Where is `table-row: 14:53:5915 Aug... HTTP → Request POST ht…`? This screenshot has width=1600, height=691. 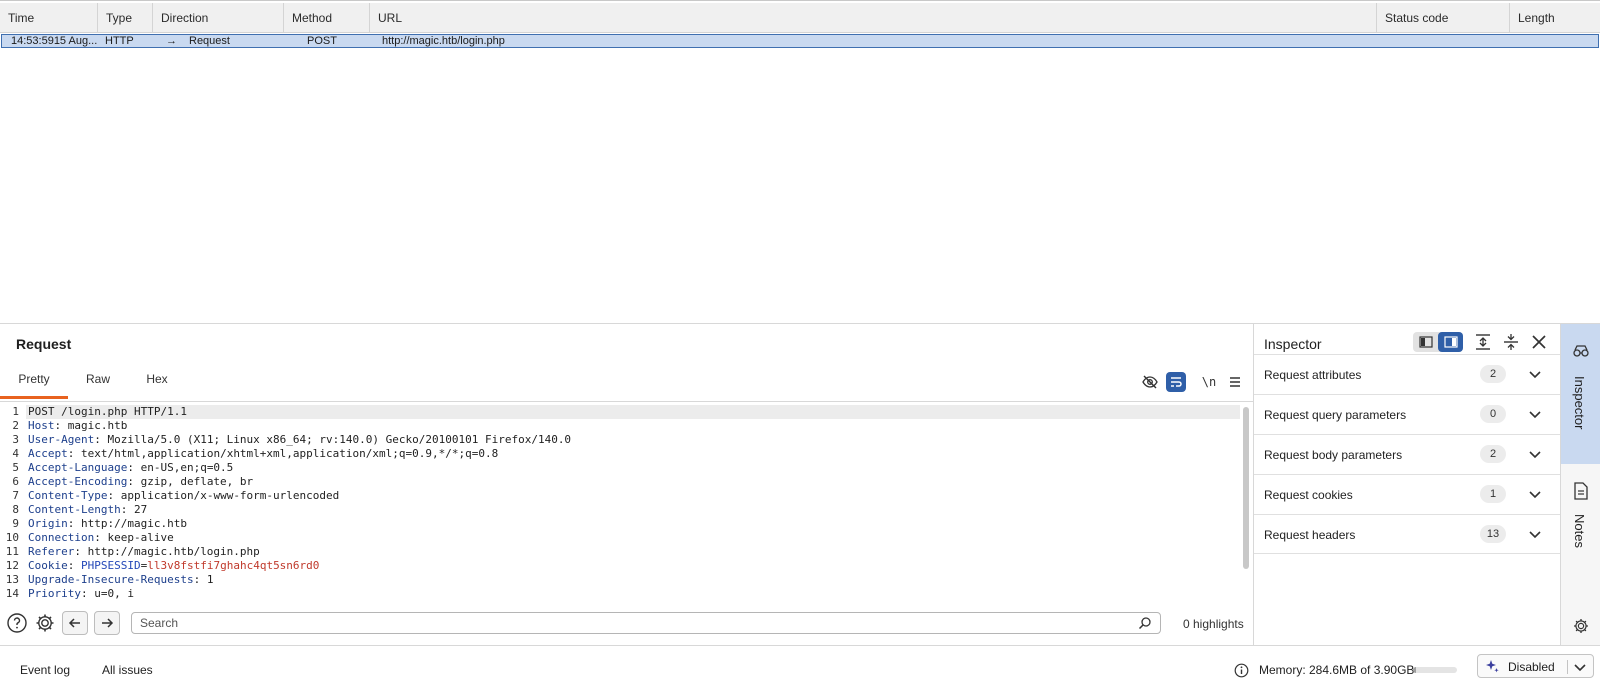 table-row: 14:53:5915 Aug... HTTP → Request POST ht… is located at coordinates (800, 41).